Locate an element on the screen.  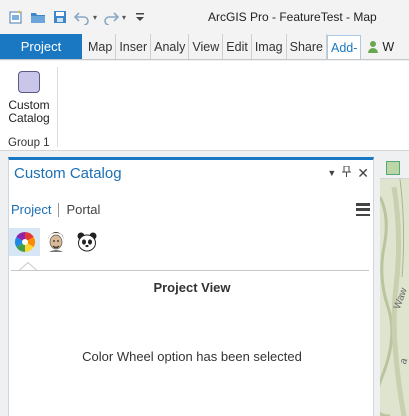
person-option is located at coordinates (55, 242).